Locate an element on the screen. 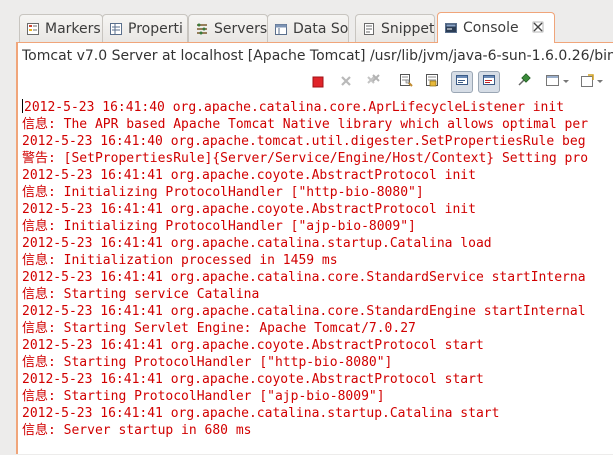 This screenshot has height=455, width=613. remove-launch-button is located at coordinates (346, 82).